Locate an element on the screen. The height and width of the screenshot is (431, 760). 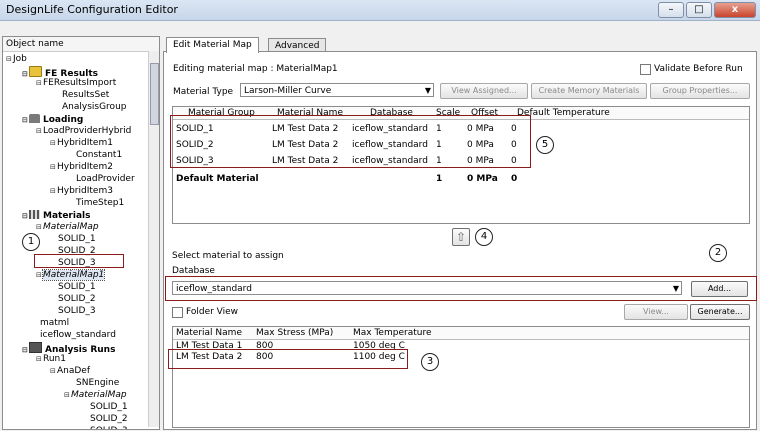
tree-node: matml is located at coordinates (54, 323).